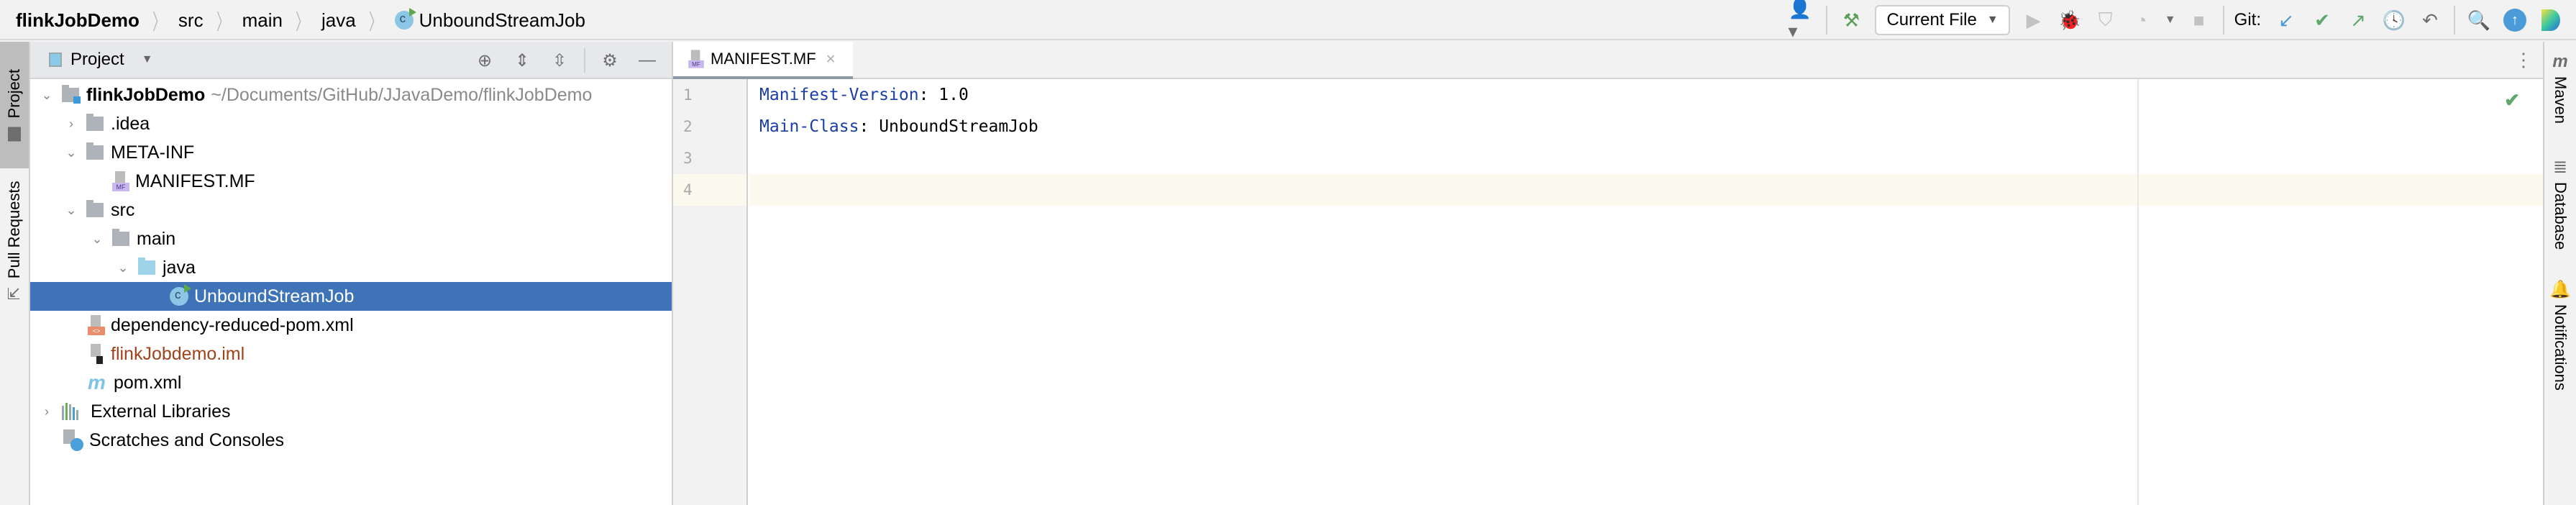 This screenshot has height=505, width=2576. Describe the element at coordinates (2138, 292) in the screenshot. I see `right-margin-guide` at that location.